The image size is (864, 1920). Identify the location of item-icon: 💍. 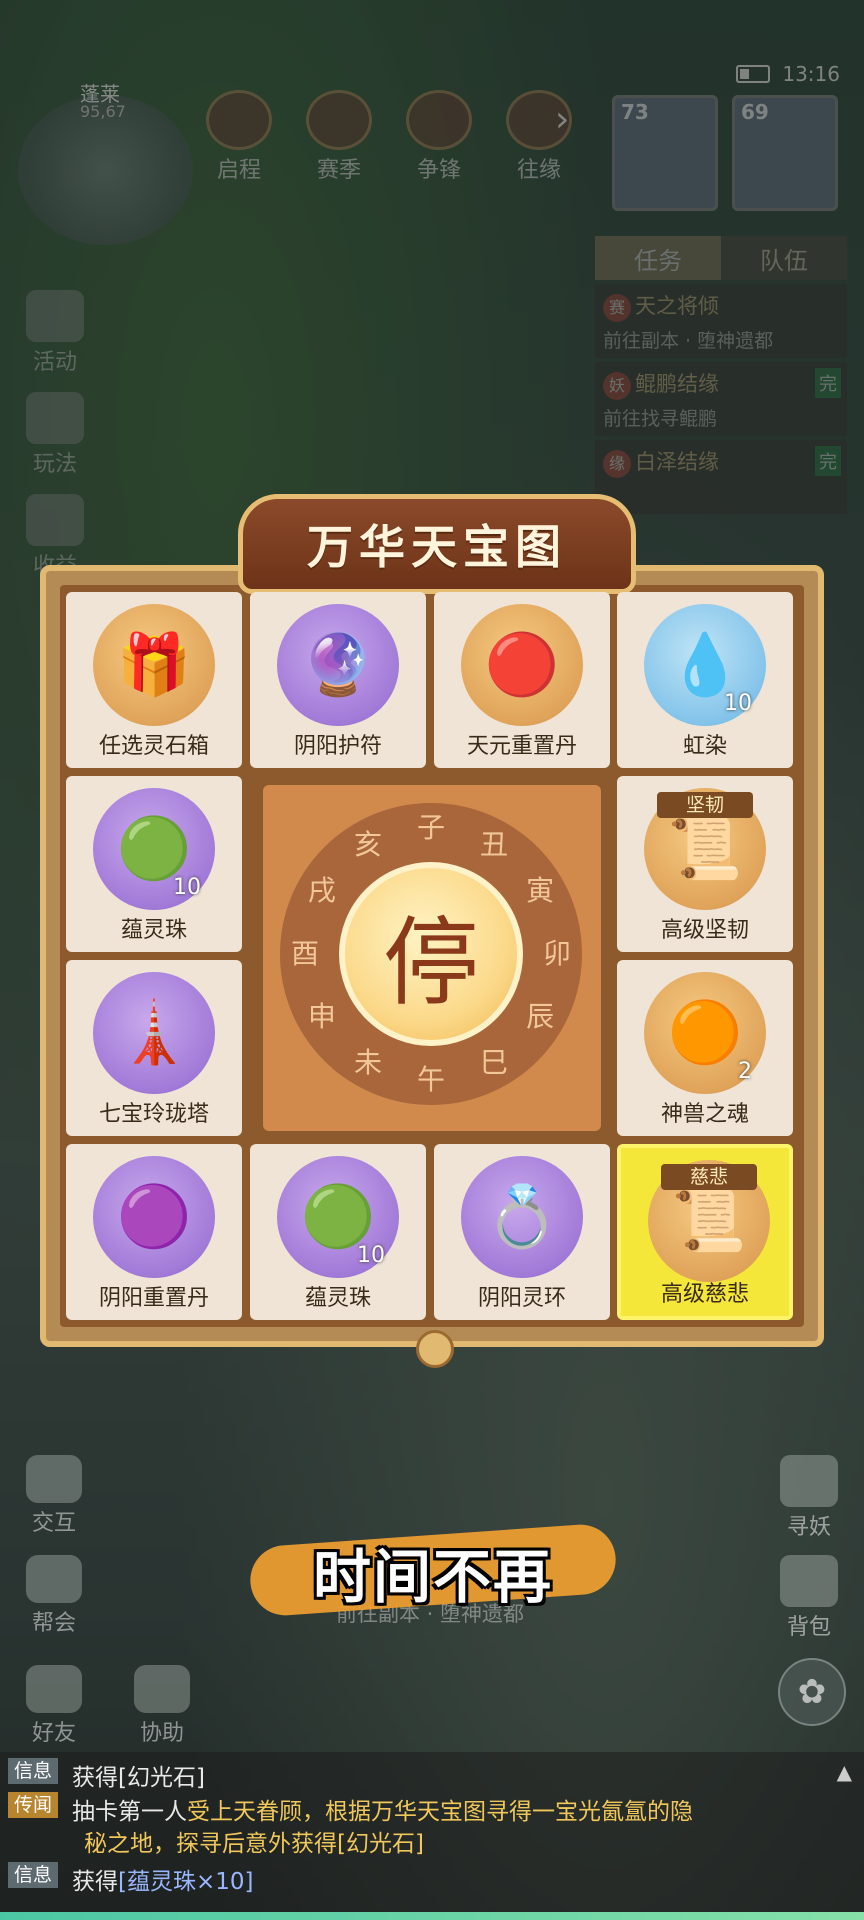
(522, 1217).